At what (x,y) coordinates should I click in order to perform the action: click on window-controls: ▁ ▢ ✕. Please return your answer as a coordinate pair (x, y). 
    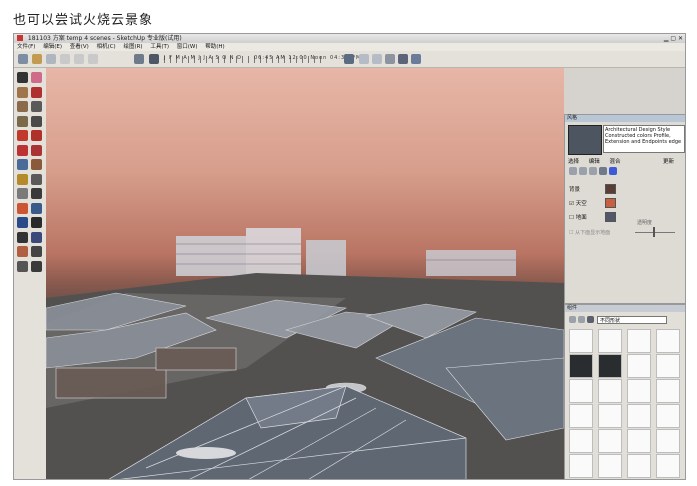
    Looking at the image, I should click on (673, 38).